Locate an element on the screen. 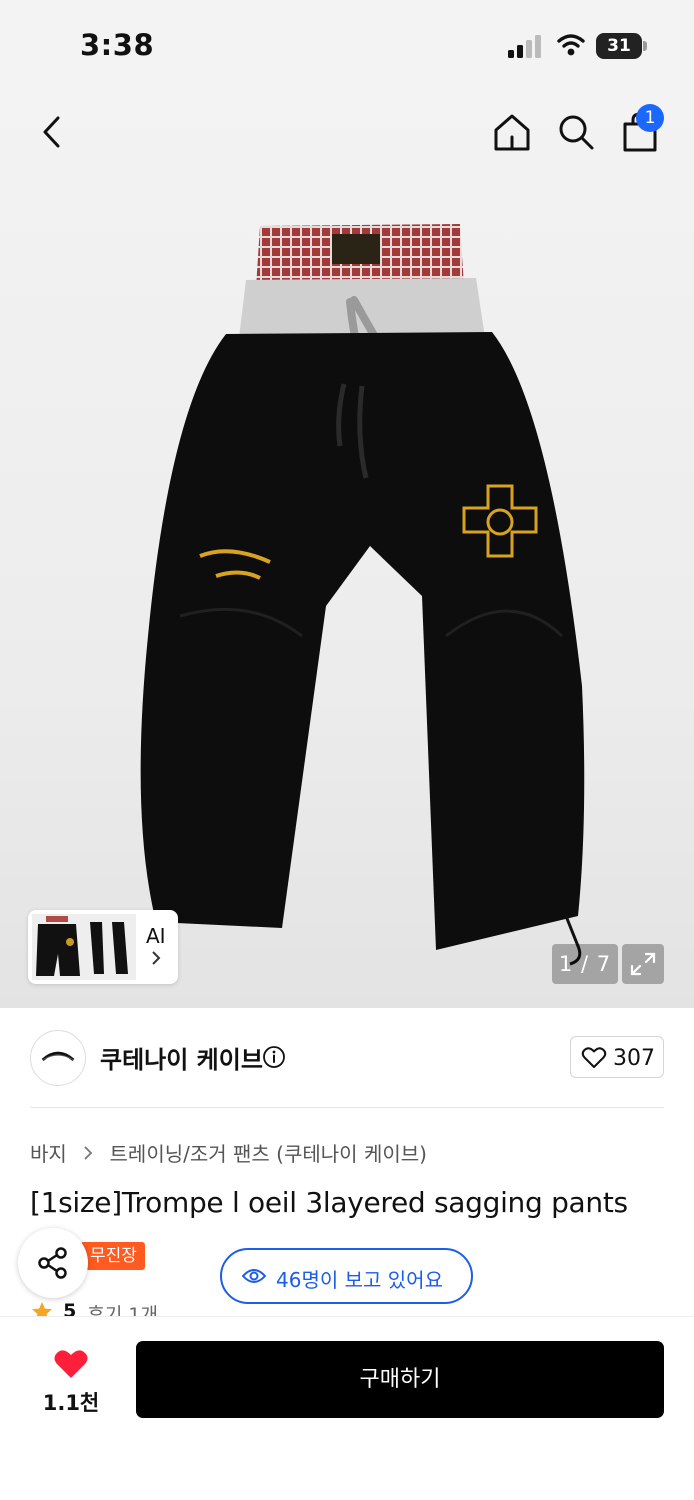 Image resolution: width=694 pixels, height=1500 pixels. brand-name: 쿠테나이 케이브 is located at coordinates (181, 1057).